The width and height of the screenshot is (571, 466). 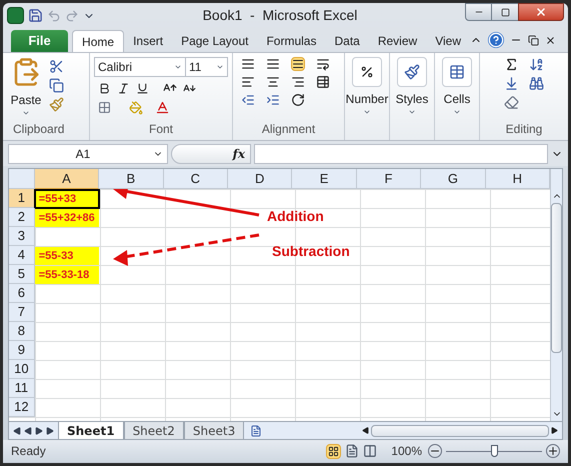 I want to click on zoom-in-icon, so click(x=553, y=451).